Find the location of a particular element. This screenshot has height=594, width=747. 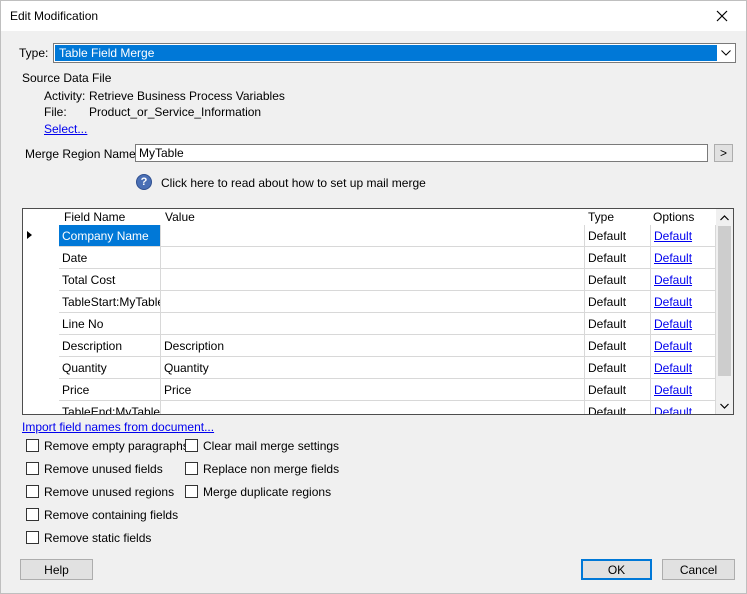

replace-non-merge-fields-checkbox is located at coordinates (191, 468).